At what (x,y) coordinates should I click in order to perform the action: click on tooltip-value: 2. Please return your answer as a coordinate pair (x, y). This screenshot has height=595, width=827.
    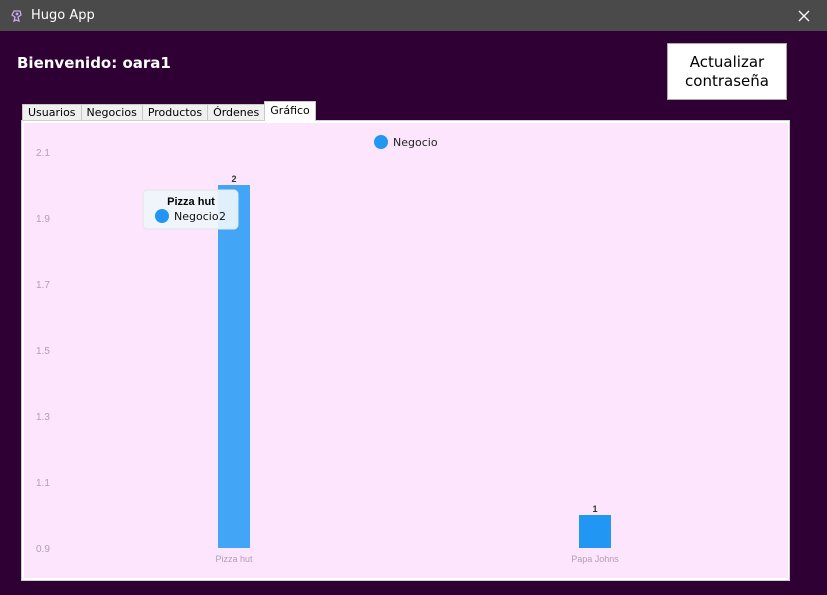
    Looking at the image, I should click on (222, 216).